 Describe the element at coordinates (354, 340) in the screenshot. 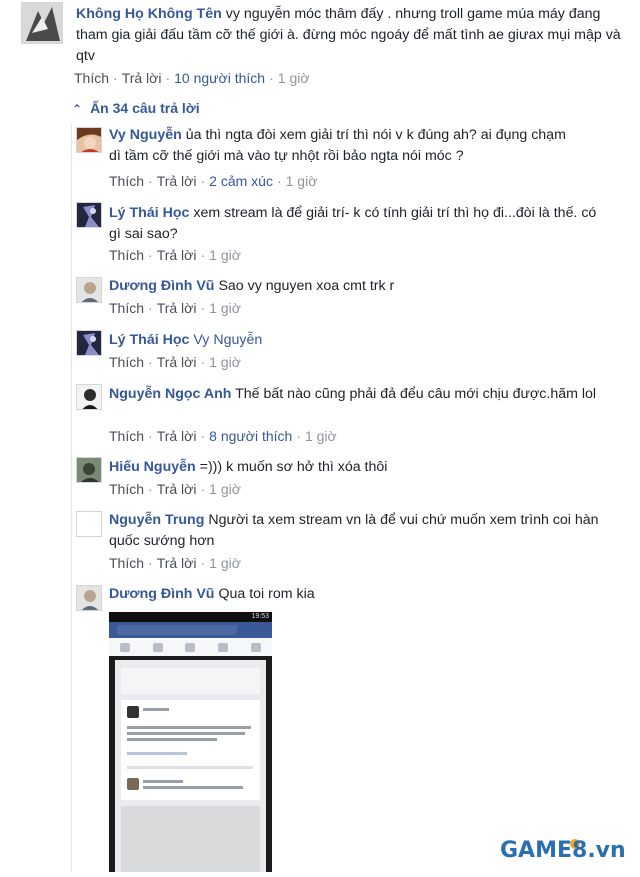

I see `reply-body: Lý Thái Học Vy Nguyễn` at that location.